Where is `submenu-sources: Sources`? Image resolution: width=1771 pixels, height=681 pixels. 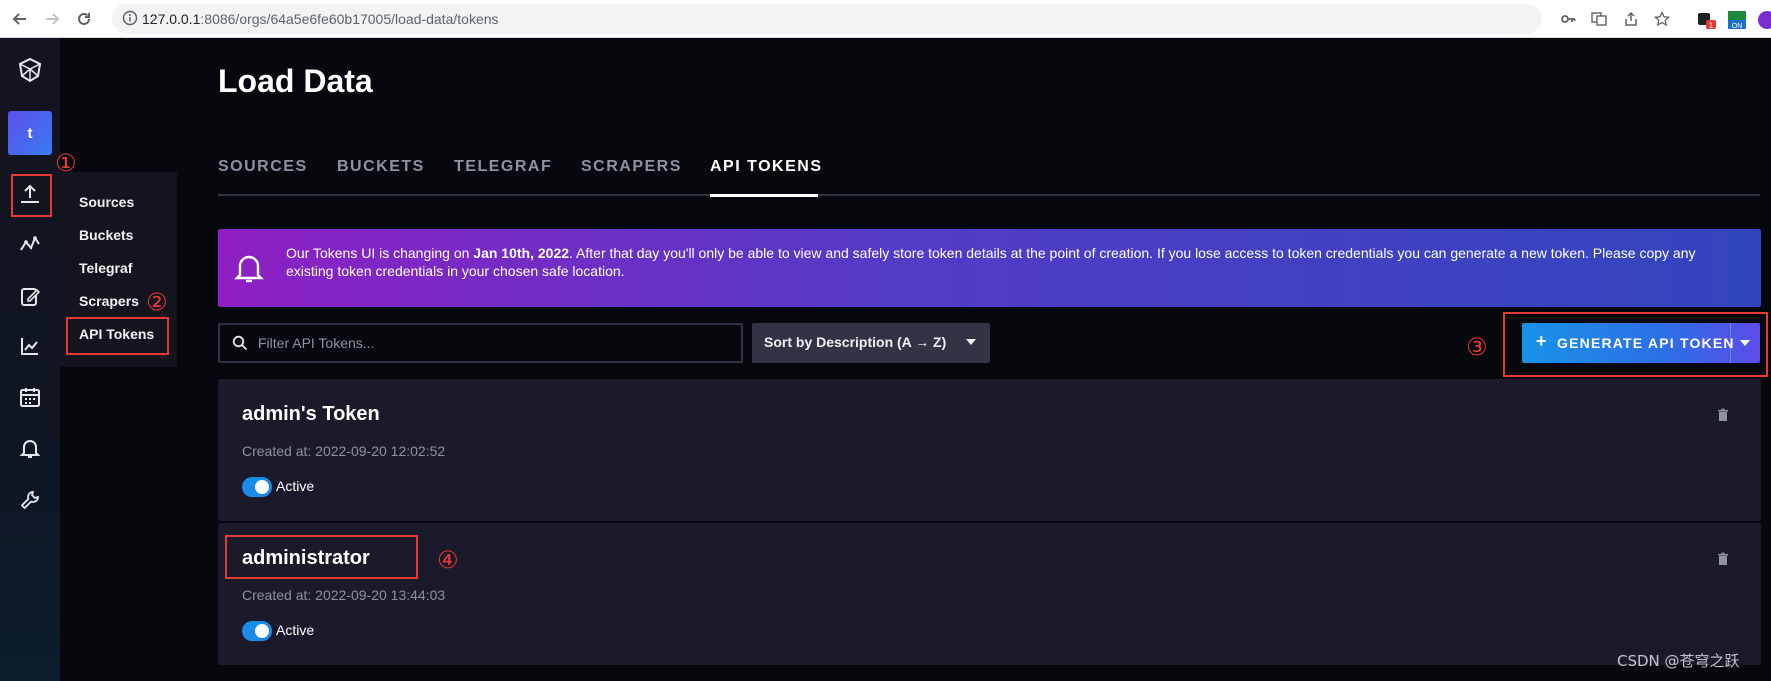 submenu-sources: Sources is located at coordinates (106, 202).